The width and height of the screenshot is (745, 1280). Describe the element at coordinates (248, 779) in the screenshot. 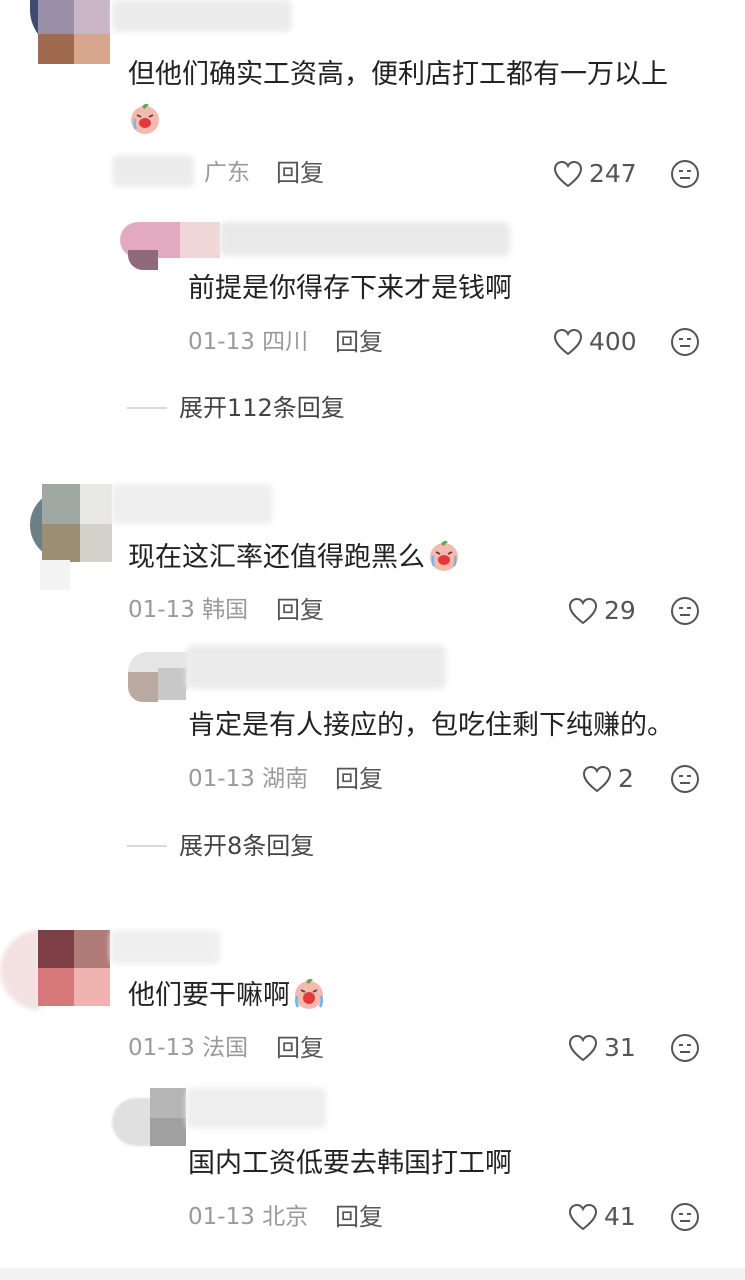

I see `reply-meta: 01-13 湖南` at that location.